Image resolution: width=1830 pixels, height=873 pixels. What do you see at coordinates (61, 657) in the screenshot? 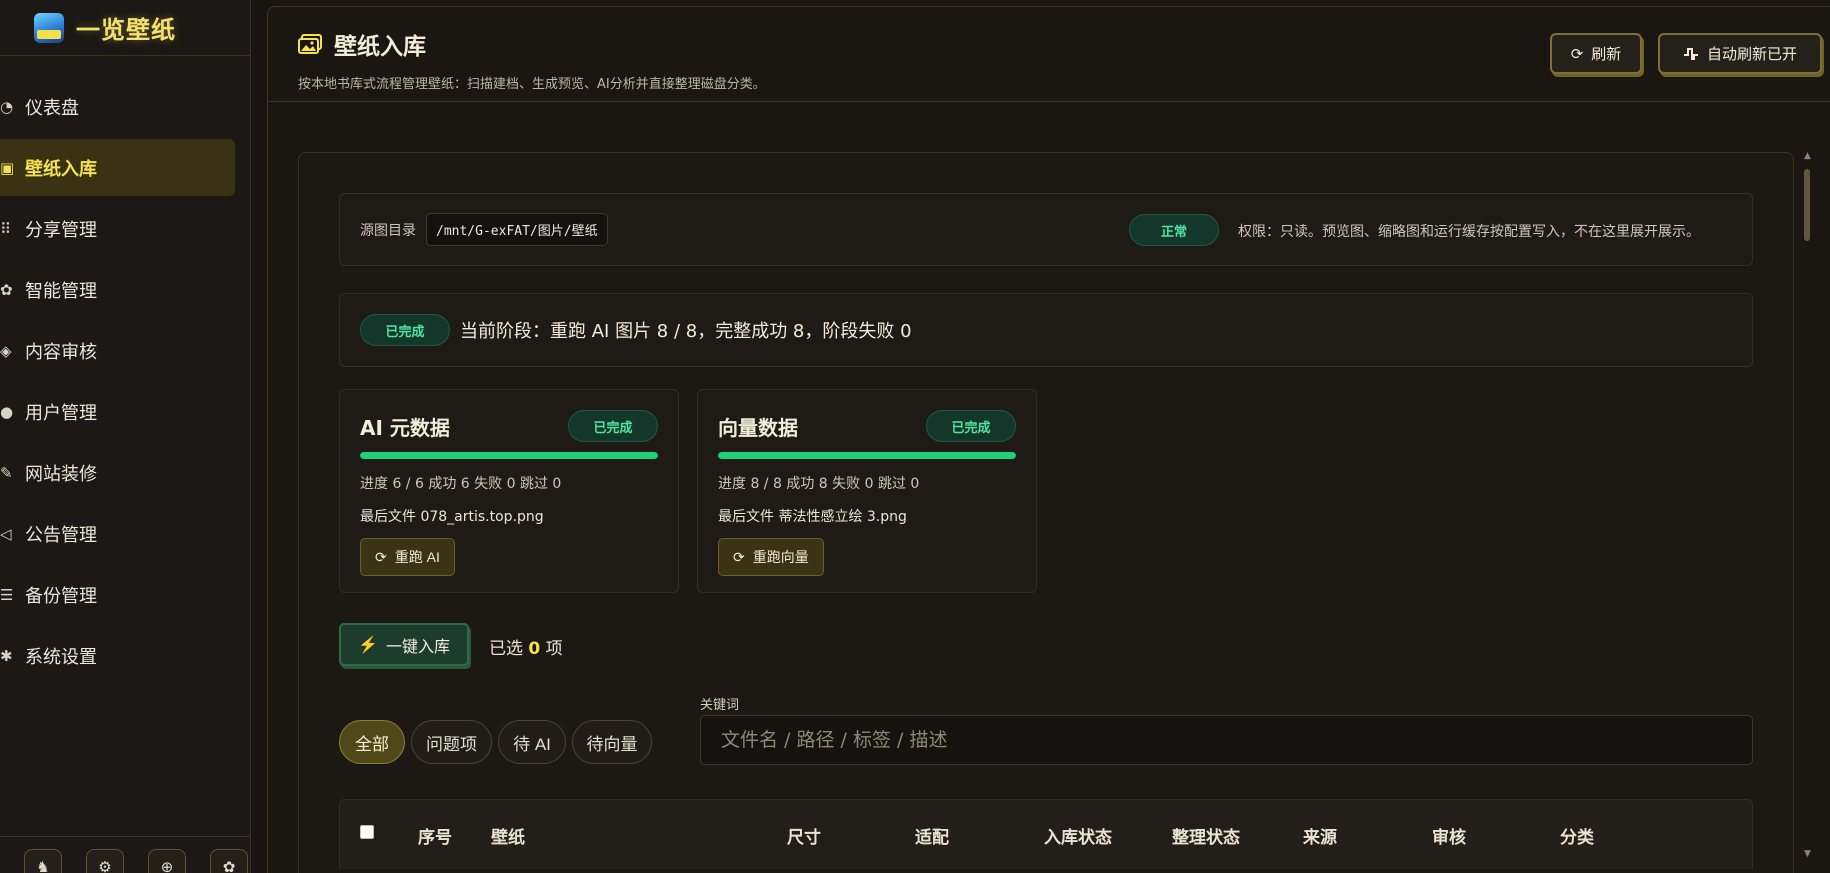
I see `sidebar-item-label: 系统设置` at bounding box center [61, 657].